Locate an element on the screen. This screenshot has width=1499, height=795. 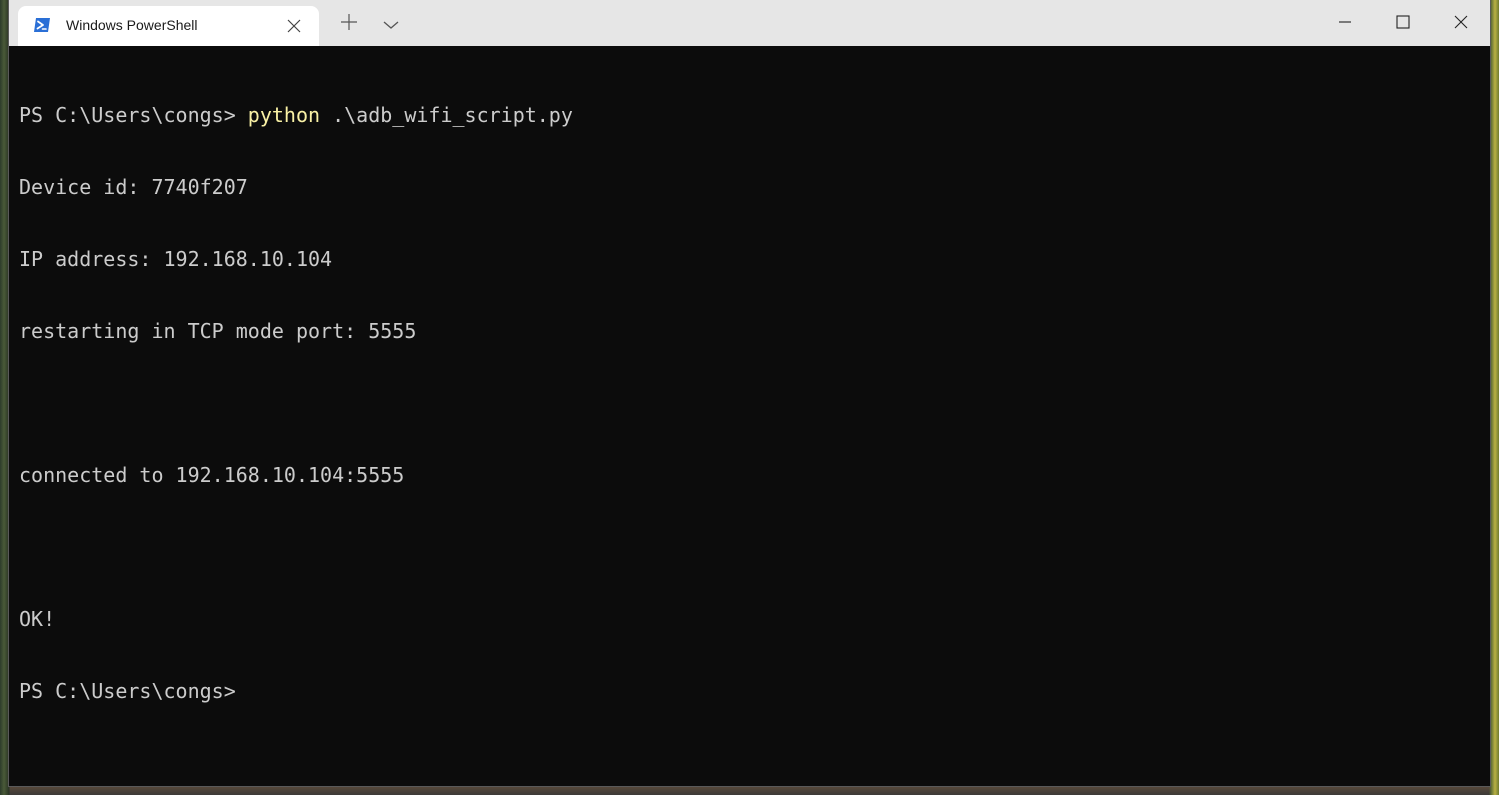
terminal-line: Device id: 7740f207 is located at coordinates (133, 187).